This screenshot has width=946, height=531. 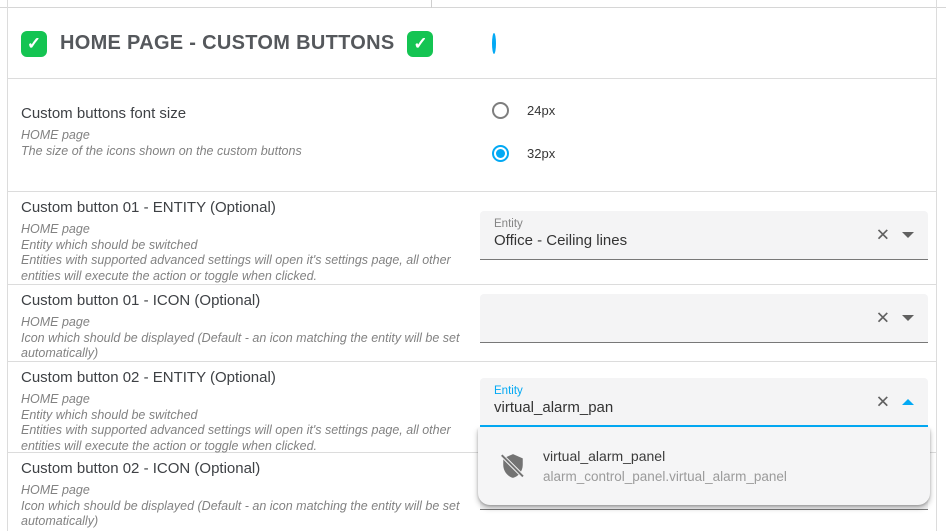 I want to click on section-title: Custom button 02 - ENTITY (Optional), so click(x=148, y=377).